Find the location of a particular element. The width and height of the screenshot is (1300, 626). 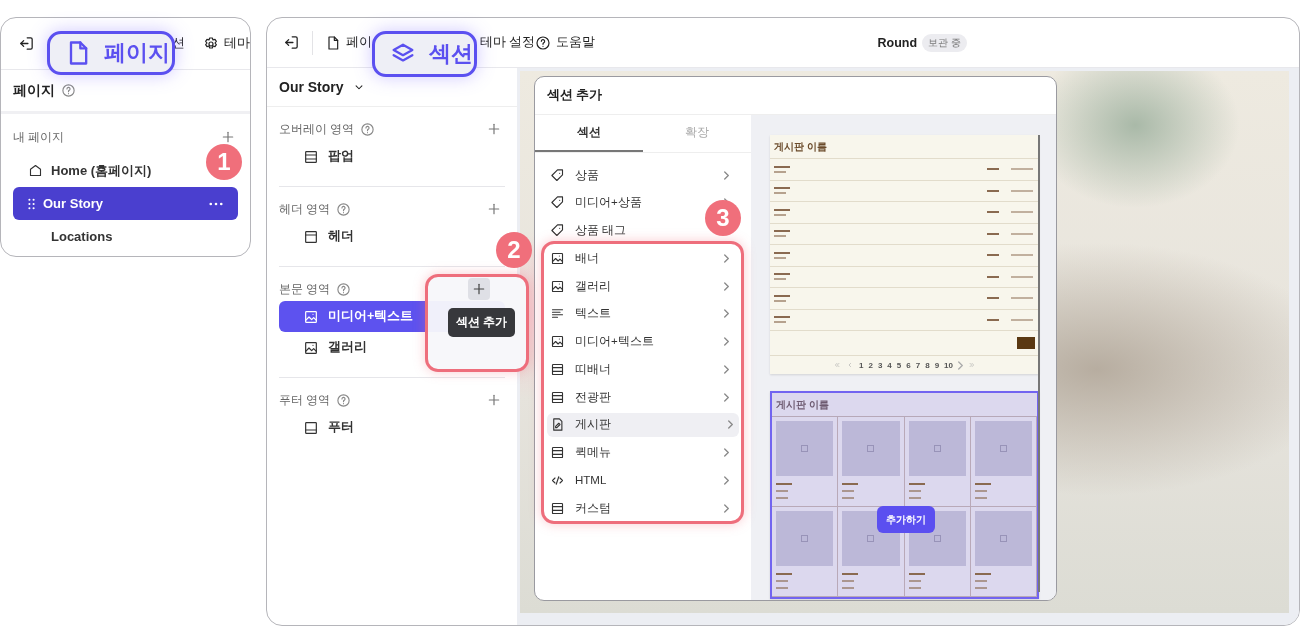

header-layout-icon is located at coordinates (311, 236).